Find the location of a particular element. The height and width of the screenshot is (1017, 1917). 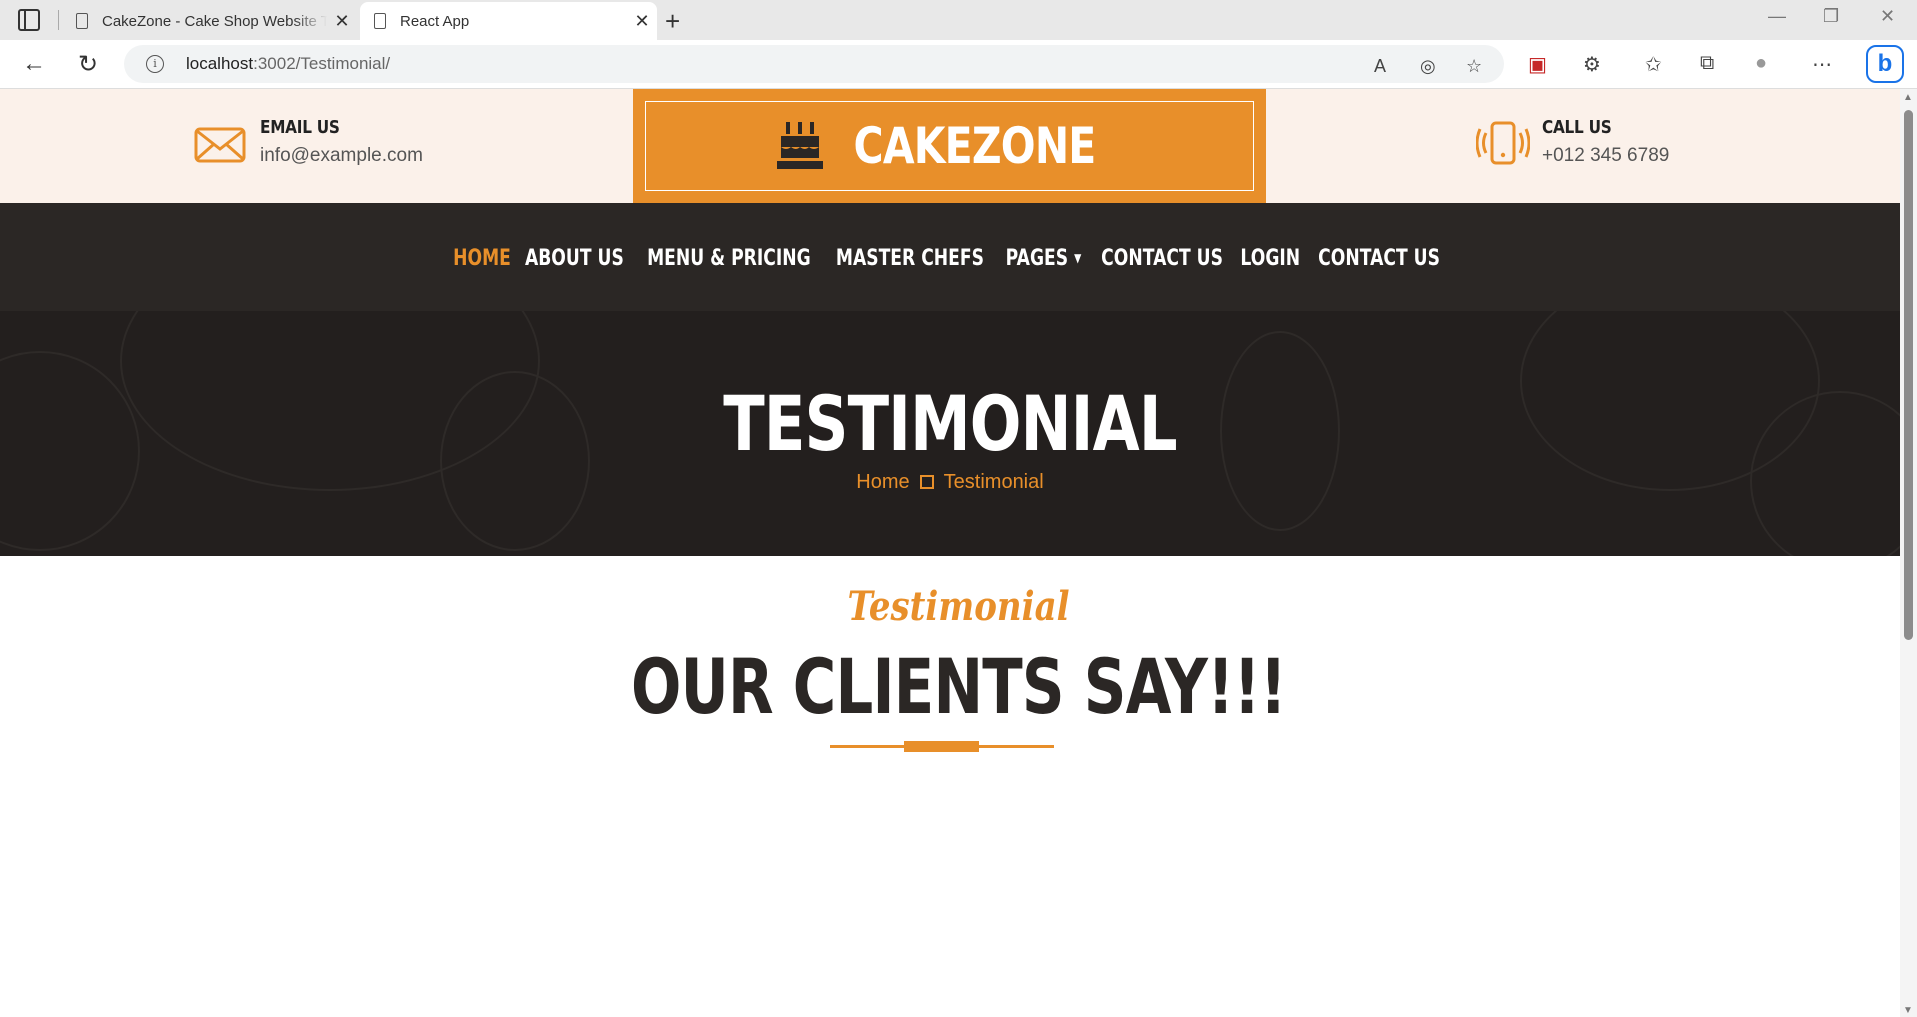

phone-contact: CALL US +012 345 6789 is located at coordinates (1572, 144).